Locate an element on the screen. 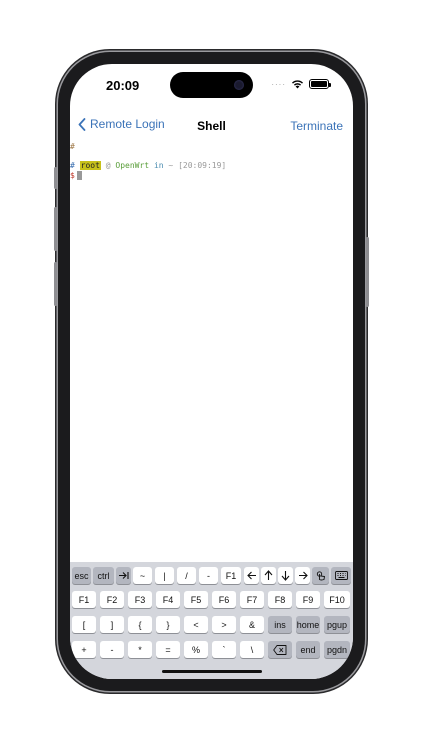 This screenshot has height=750, width=422. wifi-icon is located at coordinates (297, 84).